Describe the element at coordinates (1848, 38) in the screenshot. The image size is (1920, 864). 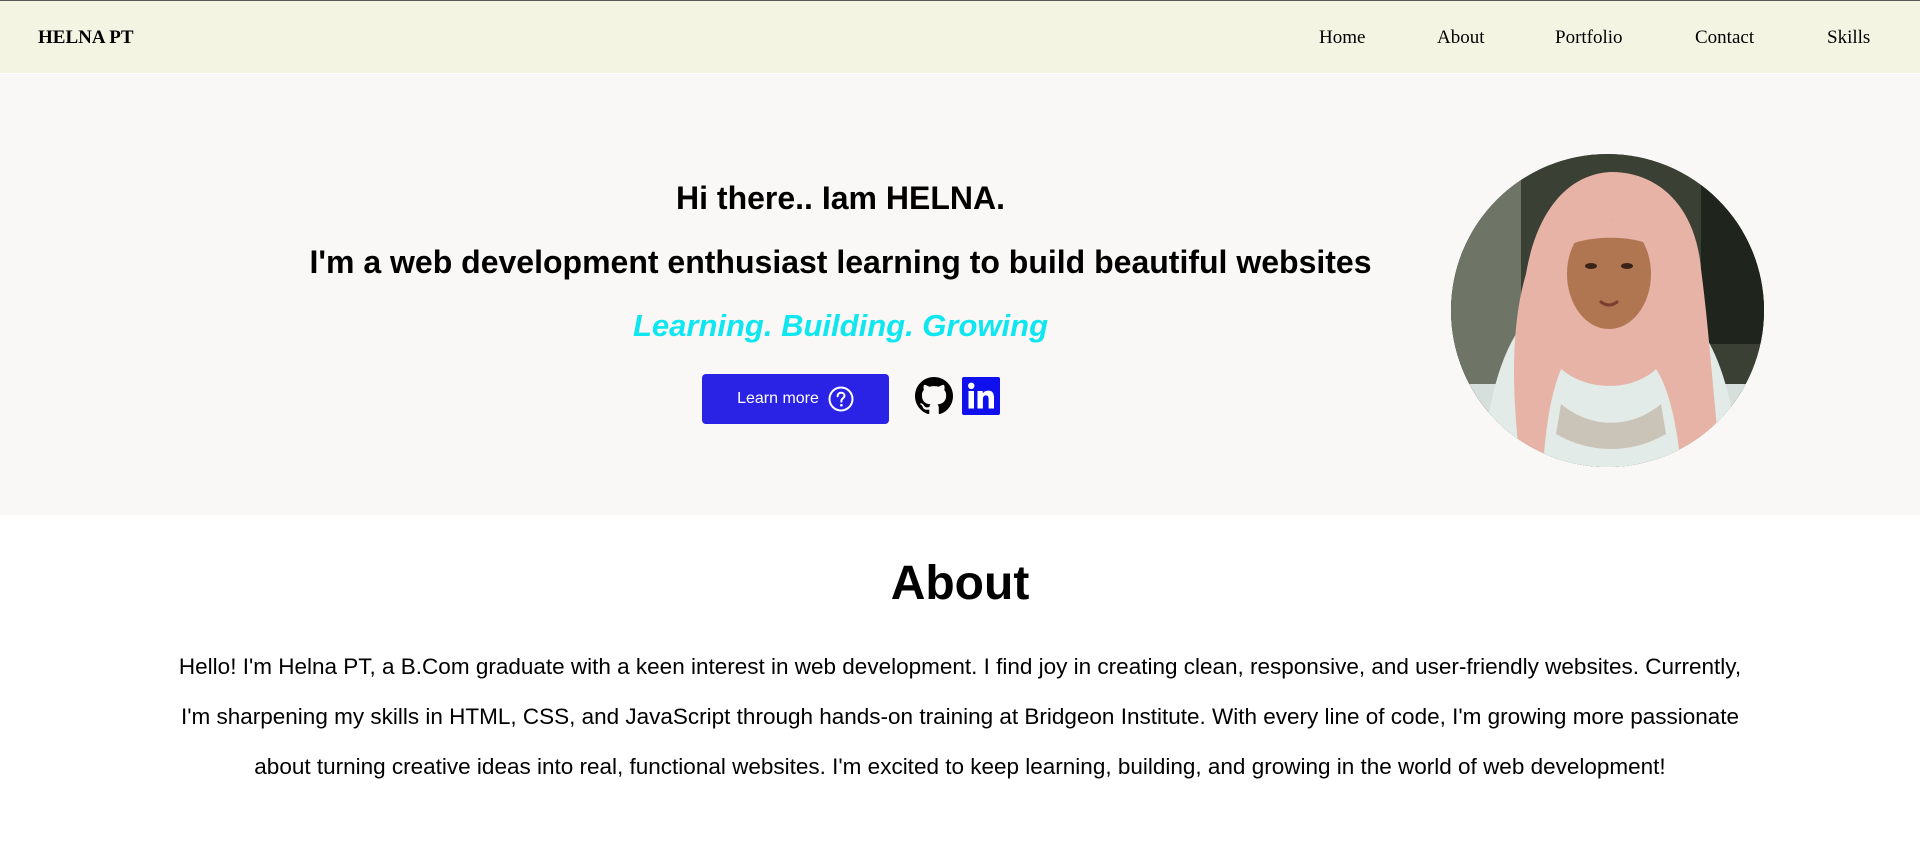
I see `nav-link-skills: Skills` at that location.